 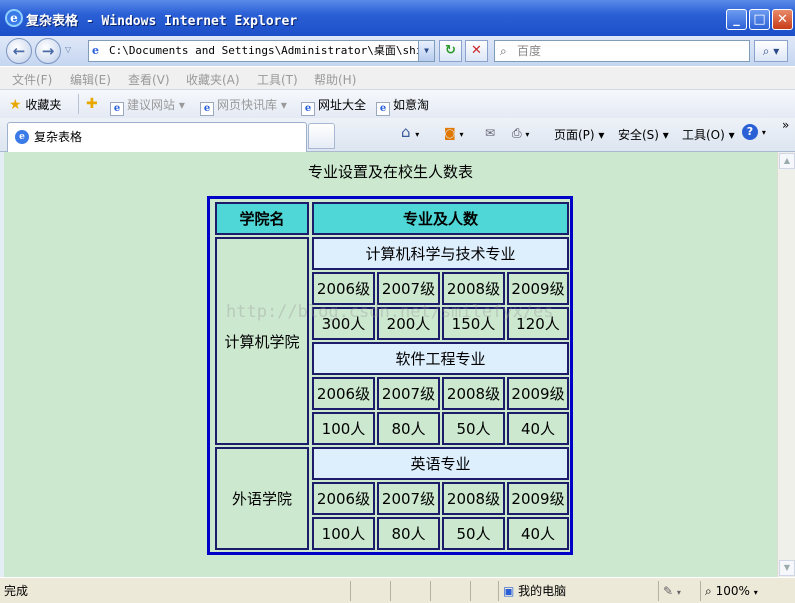 I want to click on favorites-label: 收藏夹, so click(x=43, y=105).